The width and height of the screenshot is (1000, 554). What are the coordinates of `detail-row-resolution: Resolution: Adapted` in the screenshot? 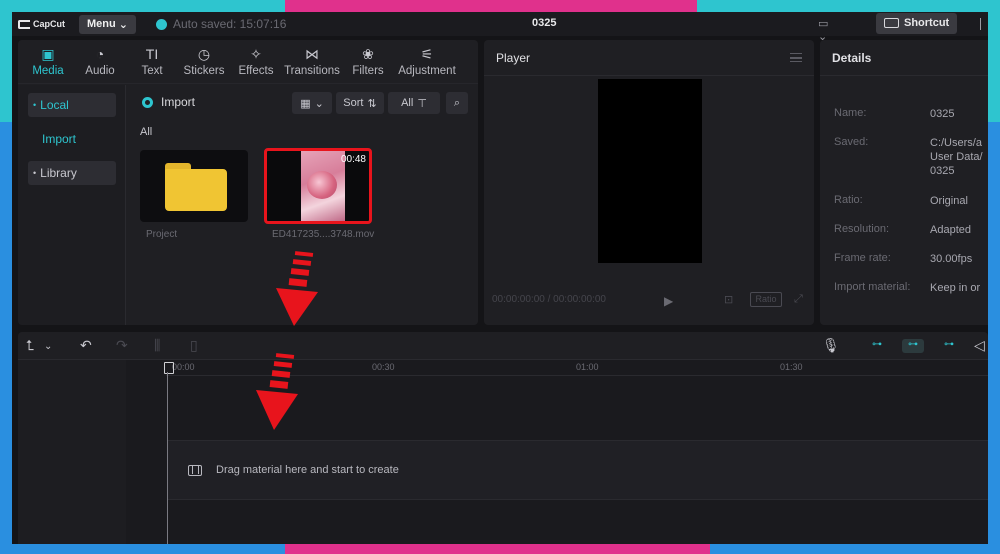 It's located at (911, 230).